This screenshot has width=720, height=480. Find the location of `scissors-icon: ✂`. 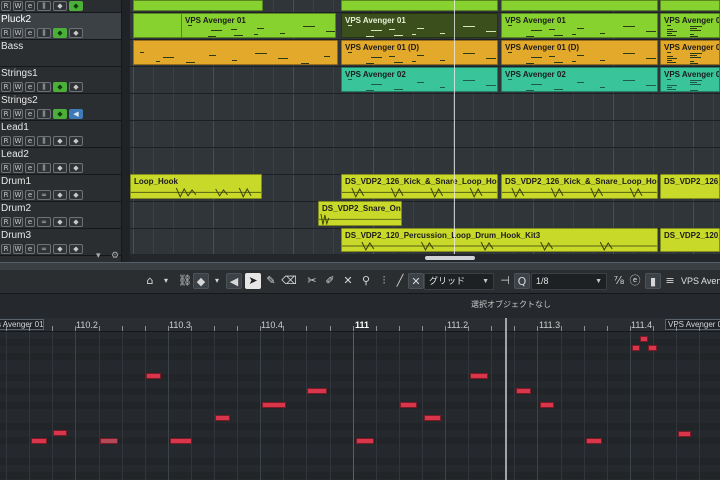

scissors-icon: ✂ is located at coordinates (312, 281).